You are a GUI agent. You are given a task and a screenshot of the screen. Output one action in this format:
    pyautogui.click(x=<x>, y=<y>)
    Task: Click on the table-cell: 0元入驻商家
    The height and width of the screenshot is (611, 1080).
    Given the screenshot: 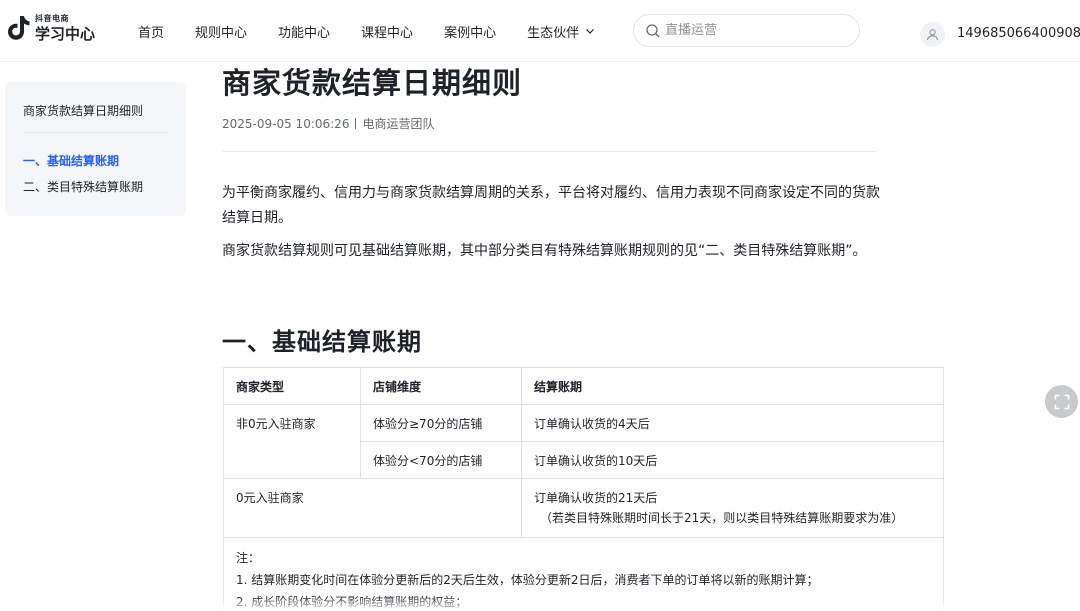 What is the action you would take?
    pyautogui.click(x=372, y=508)
    